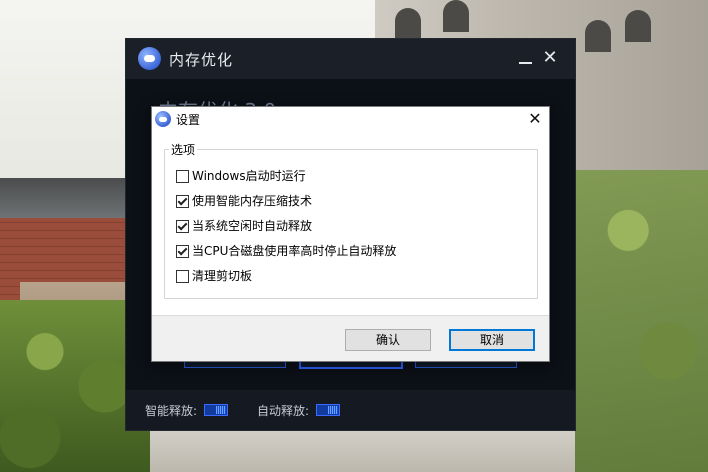  What do you see at coordinates (350, 59) in the screenshot?
I see `app-titlebar: 内存优化 ✕` at bounding box center [350, 59].